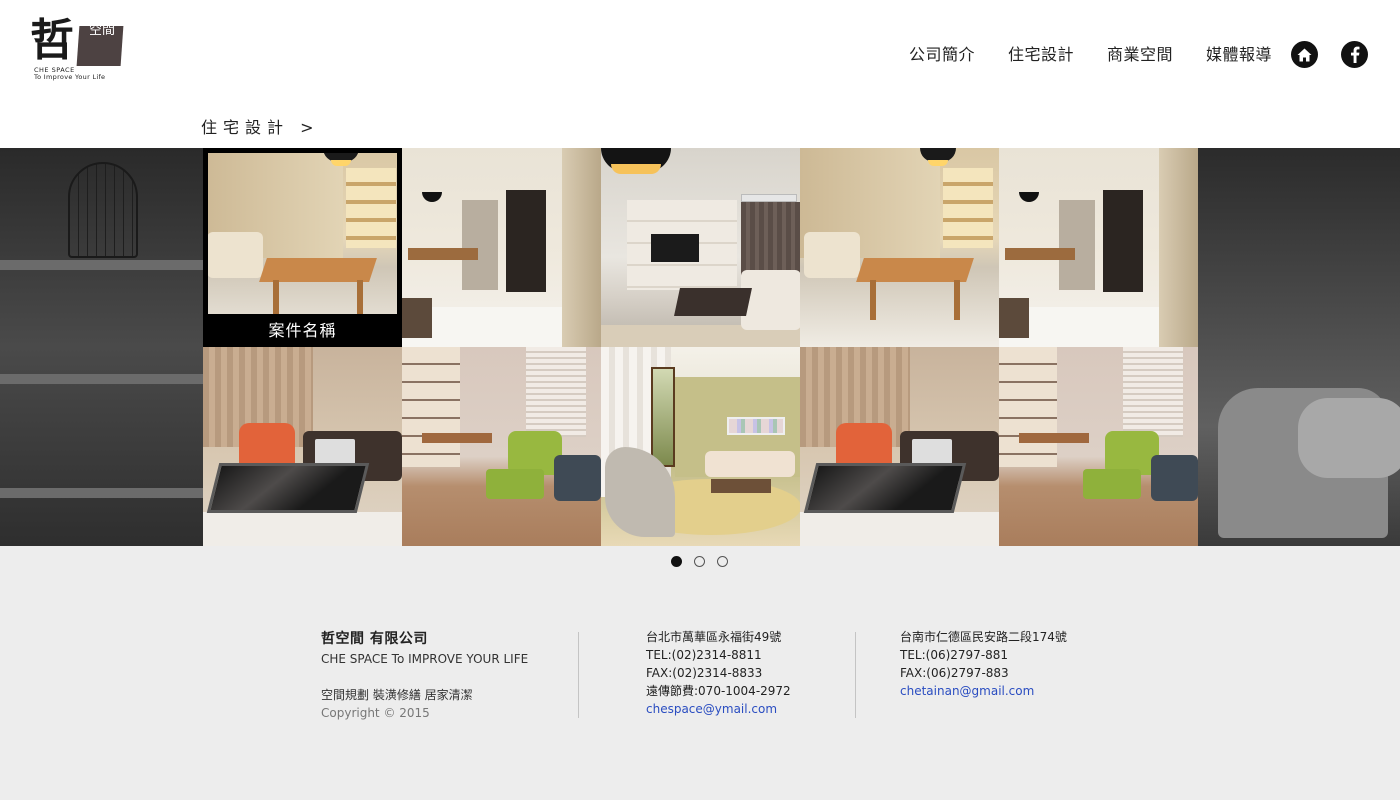  Describe the element at coordinates (1239, 55) in the screenshot. I see `nav-item-media: 媒體報導` at that location.